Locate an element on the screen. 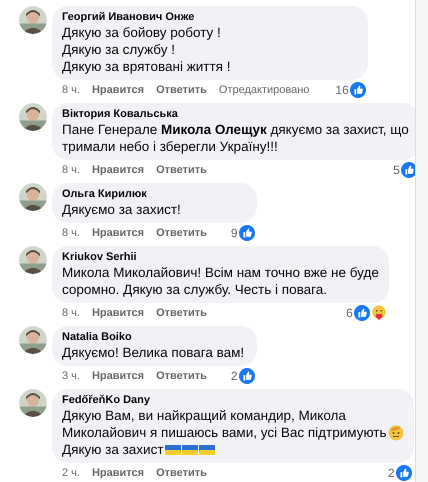  comment-text: соромно. Дякую за службу. Честь і повага. is located at coordinates (195, 289).